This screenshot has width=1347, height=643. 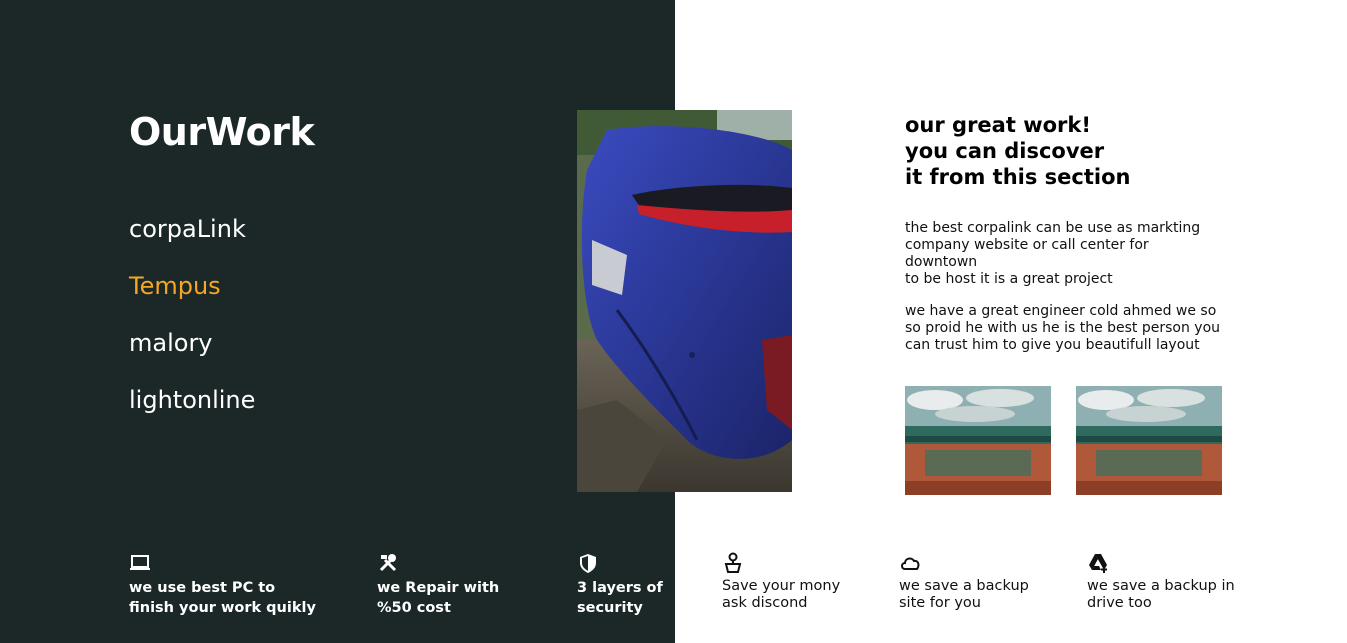 What do you see at coordinates (684, 301) in the screenshot?
I see `car-photo` at bounding box center [684, 301].